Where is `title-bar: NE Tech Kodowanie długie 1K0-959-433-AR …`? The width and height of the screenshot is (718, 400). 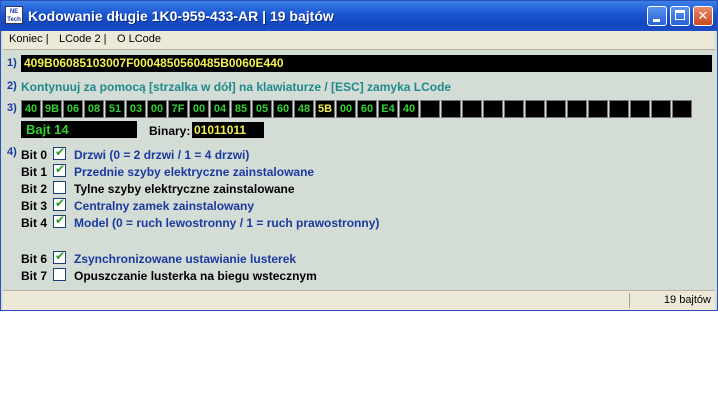 title-bar: NE Tech Kodowanie długie 1K0-959-433-AR … is located at coordinates (359, 16).